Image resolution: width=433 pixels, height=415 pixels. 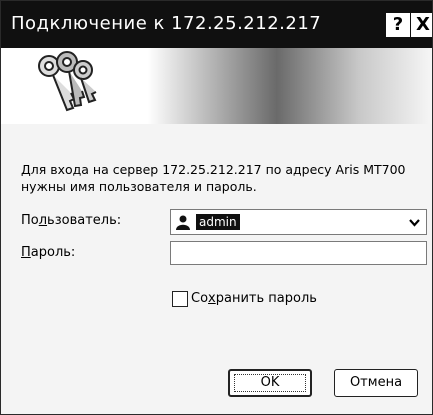 I want to click on password-input, so click(x=298, y=253).